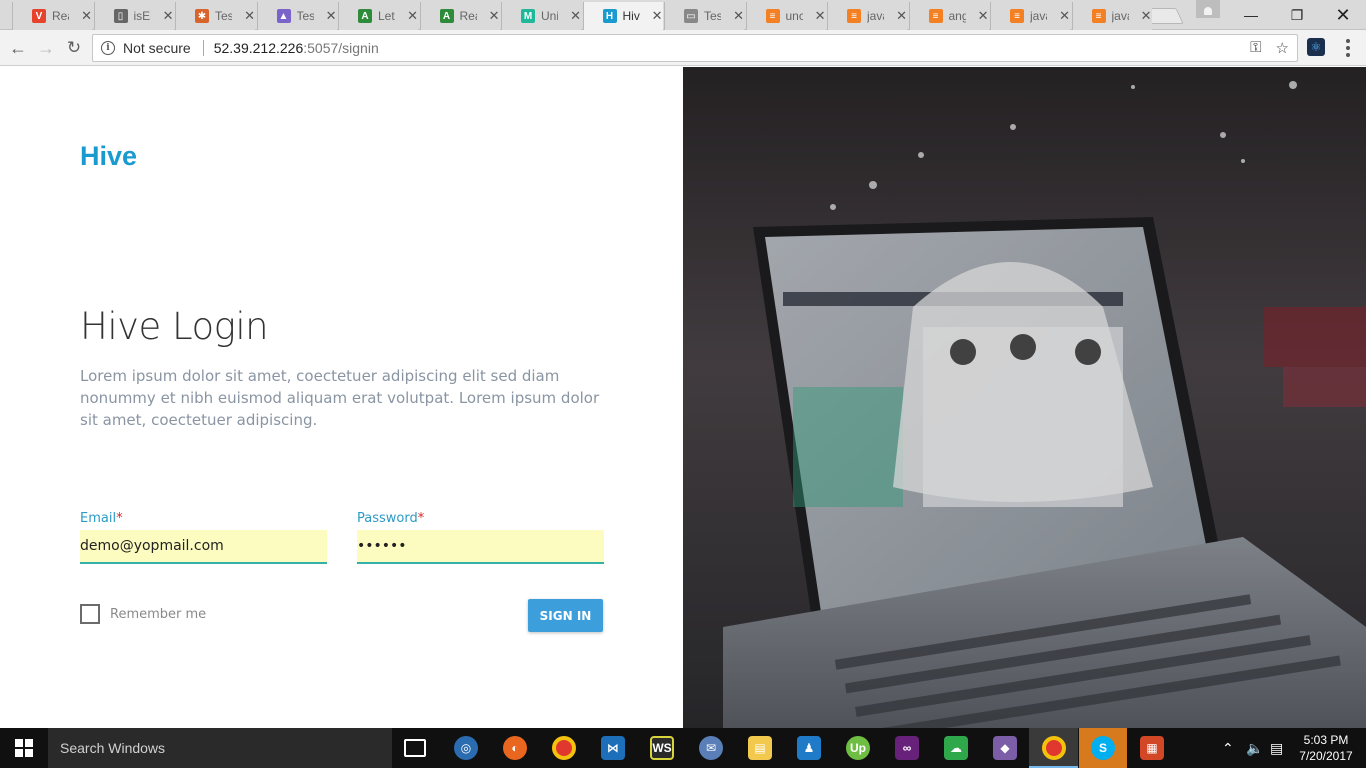 This screenshot has height=768, width=1366. What do you see at coordinates (415, 748) in the screenshot?
I see `task-view-icon` at bounding box center [415, 748].